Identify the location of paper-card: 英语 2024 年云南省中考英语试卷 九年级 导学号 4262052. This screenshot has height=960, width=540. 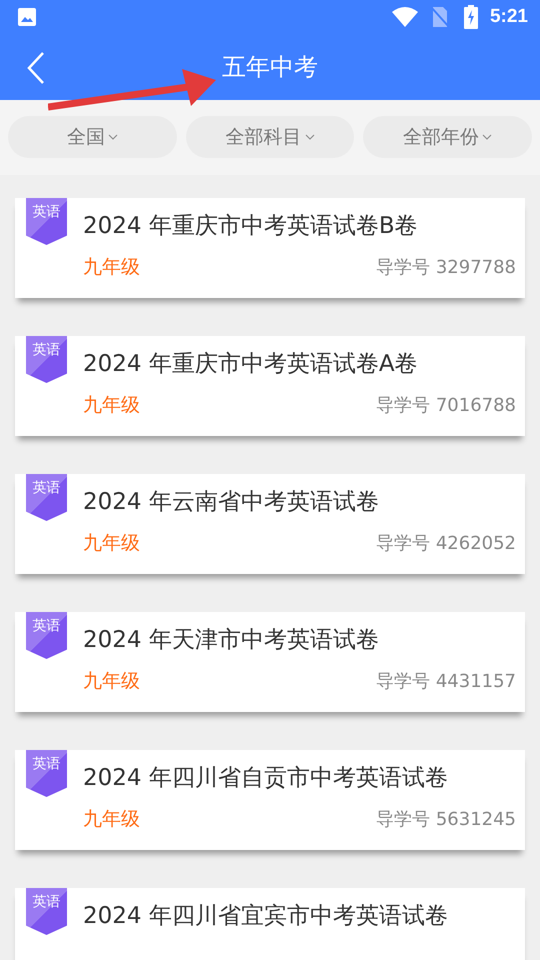
(270, 524).